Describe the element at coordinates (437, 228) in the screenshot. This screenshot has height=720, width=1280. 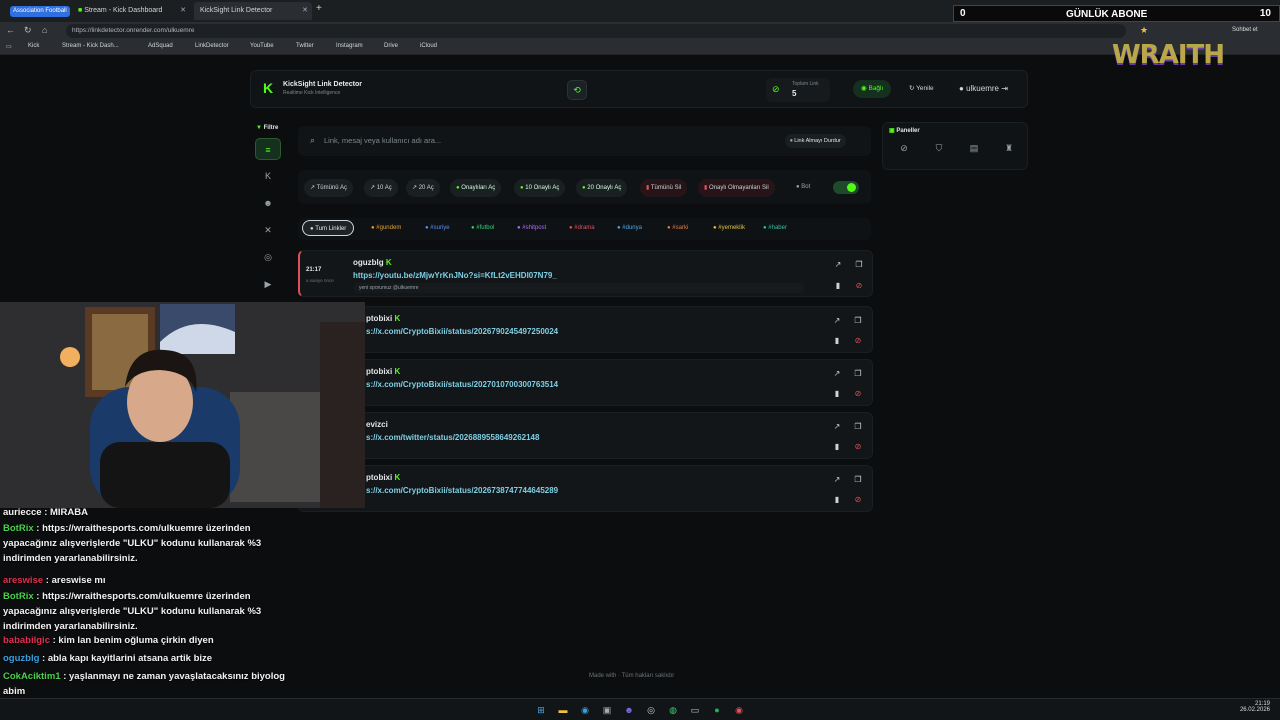
I see `chip-suriye: ● #suriye` at that location.